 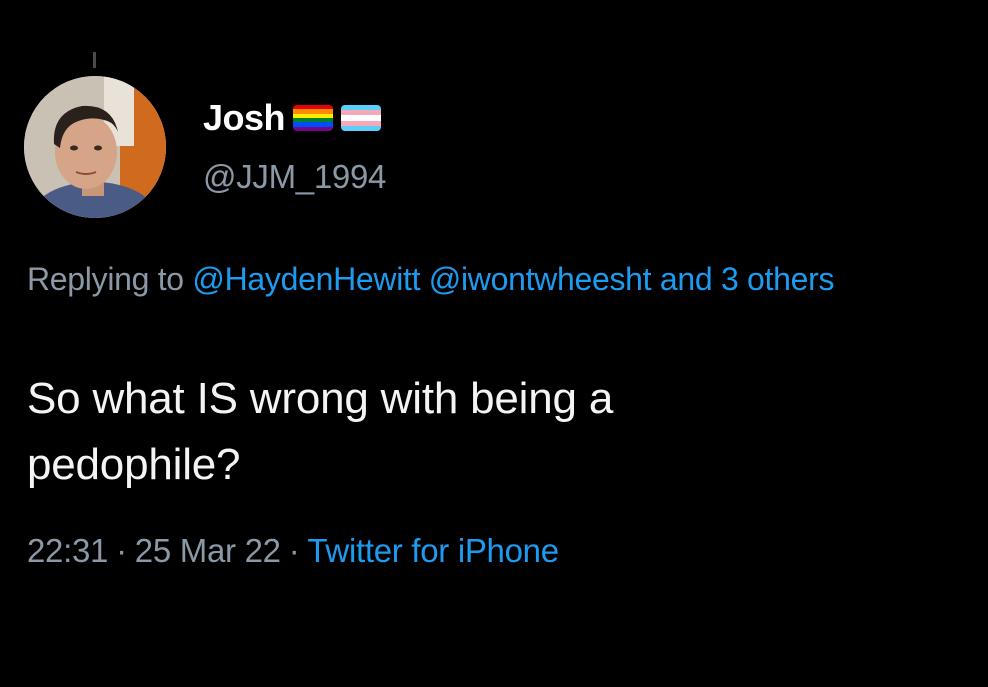 I want to click on tweet-text-line: So what IS wrong with being a, so click(x=320, y=398).